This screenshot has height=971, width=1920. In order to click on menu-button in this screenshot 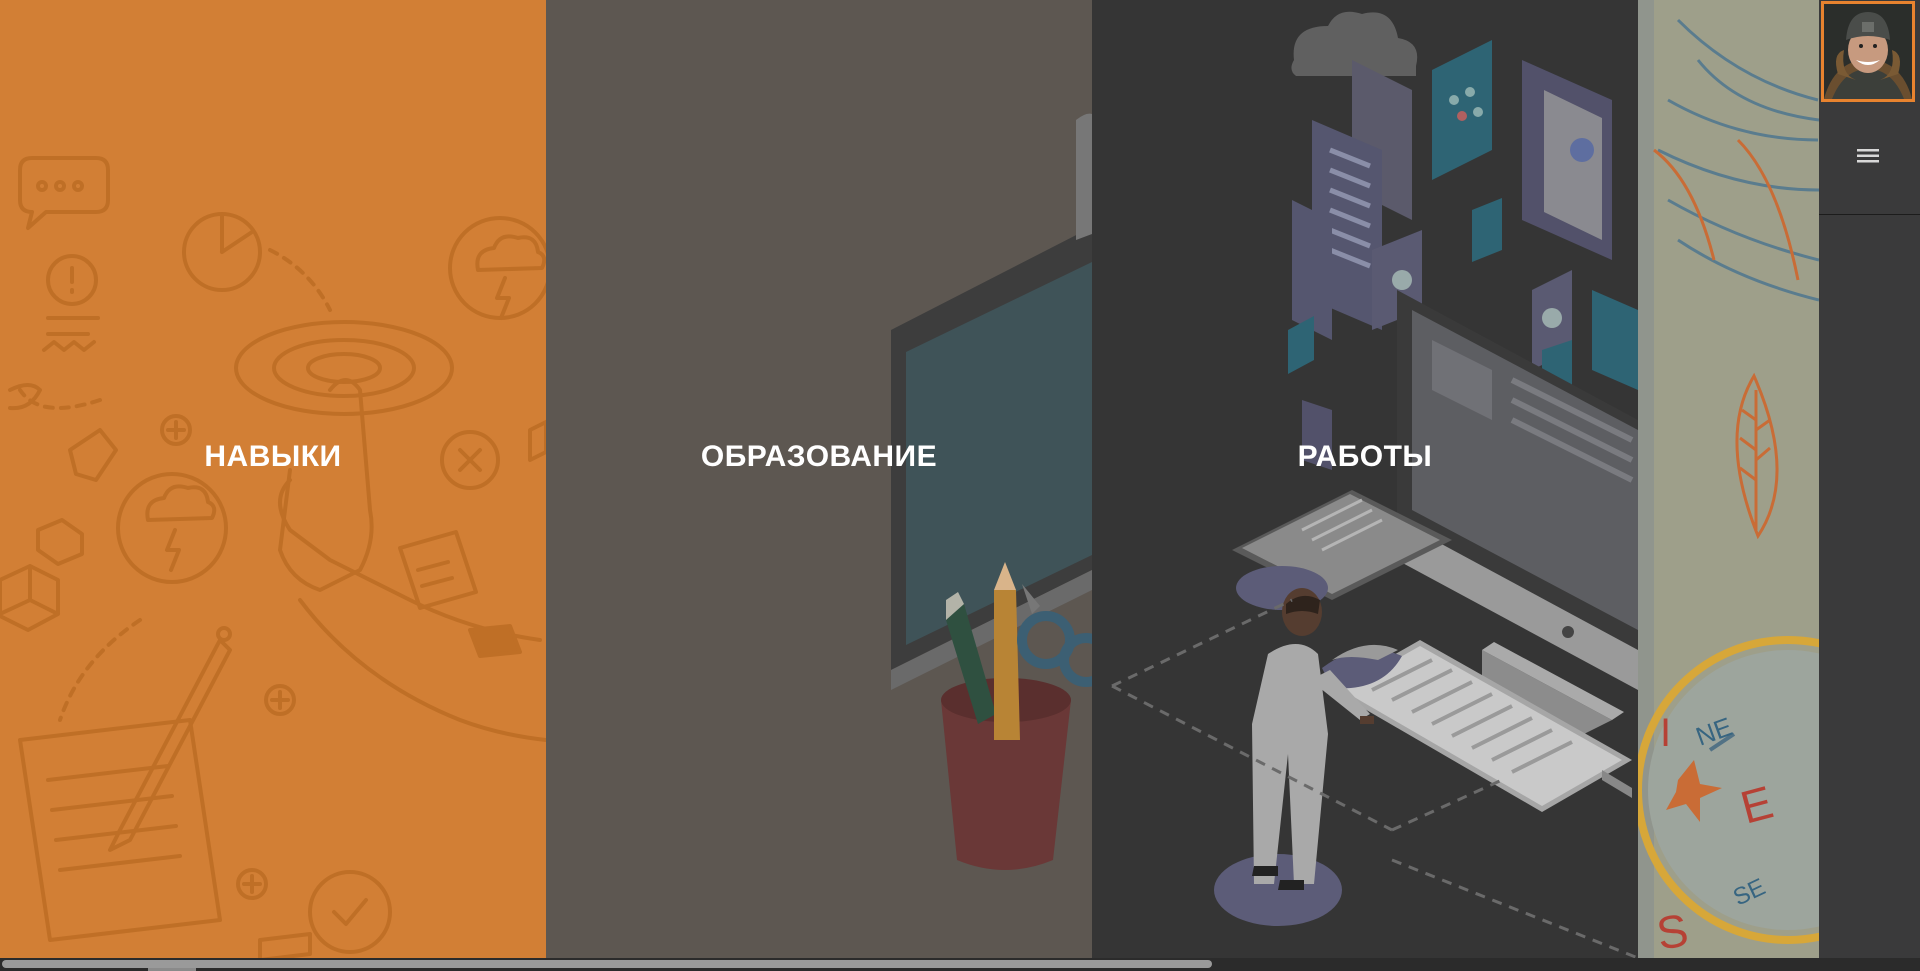, I will do `click(1869, 156)`.